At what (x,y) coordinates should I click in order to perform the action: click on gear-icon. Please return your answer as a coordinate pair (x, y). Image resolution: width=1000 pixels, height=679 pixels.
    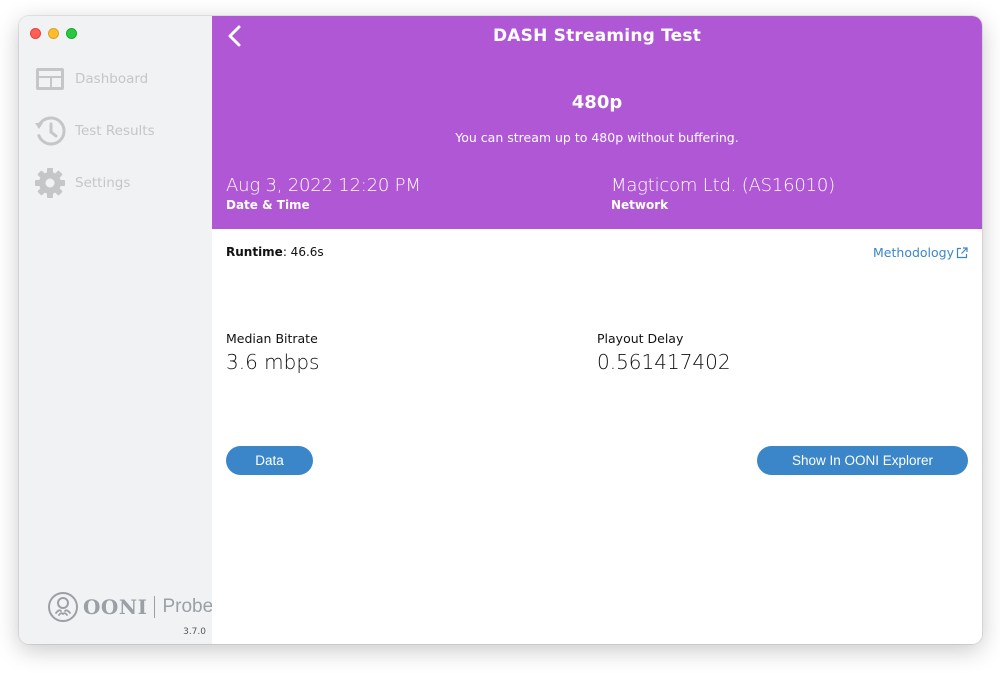
    Looking at the image, I should click on (50, 183).